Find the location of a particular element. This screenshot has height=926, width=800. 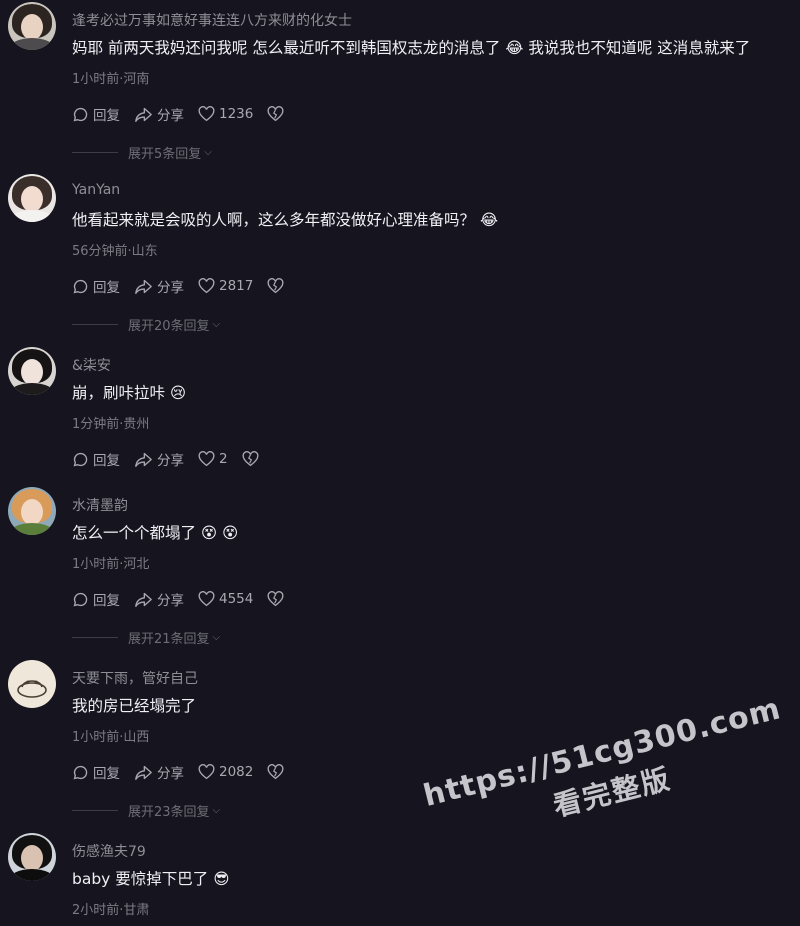

watermark: https://51cg300.com 看完整版 is located at coordinates (607, 772).